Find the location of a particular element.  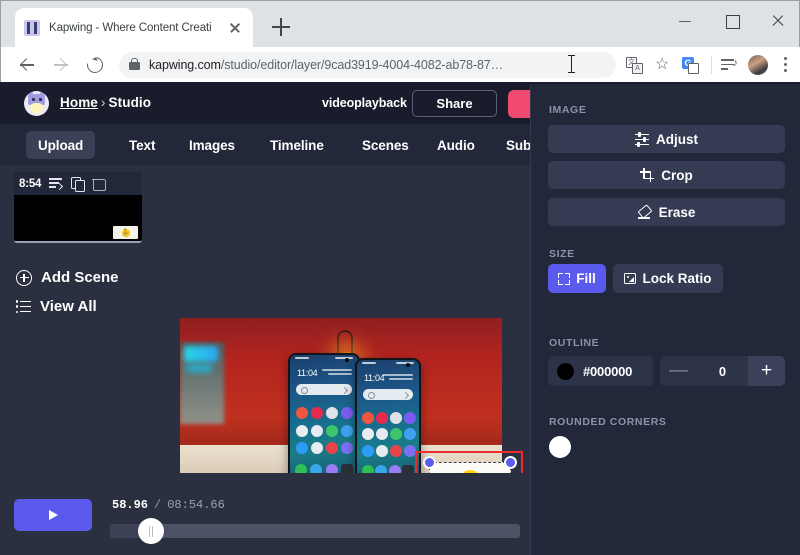

translate-icon: 文A is located at coordinates (635, 65).